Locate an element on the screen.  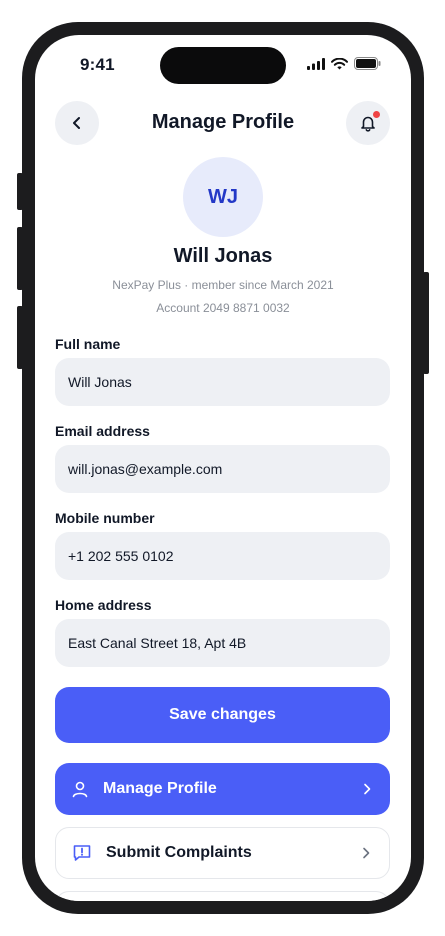
avatar: WJ is located at coordinates (223, 197).